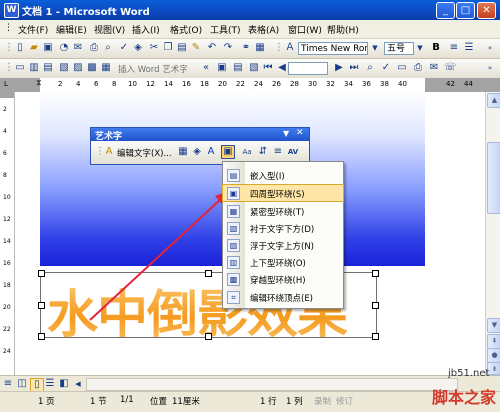 This screenshot has height=412, width=500. I want to click on previous-page-icon: ⇞, so click(493, 341).